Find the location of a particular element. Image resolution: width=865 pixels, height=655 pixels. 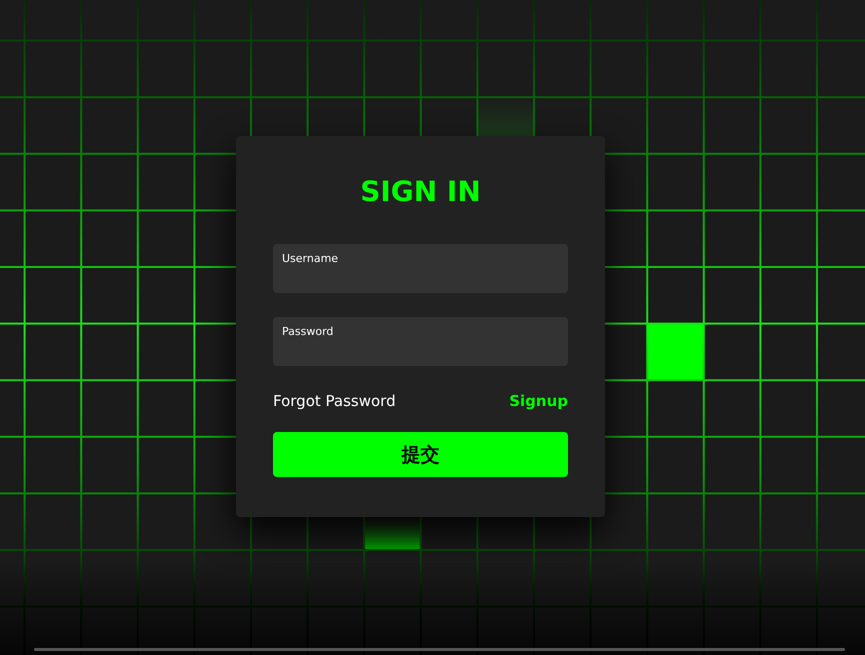

field-label: Username is located at coordinates (310, 259).